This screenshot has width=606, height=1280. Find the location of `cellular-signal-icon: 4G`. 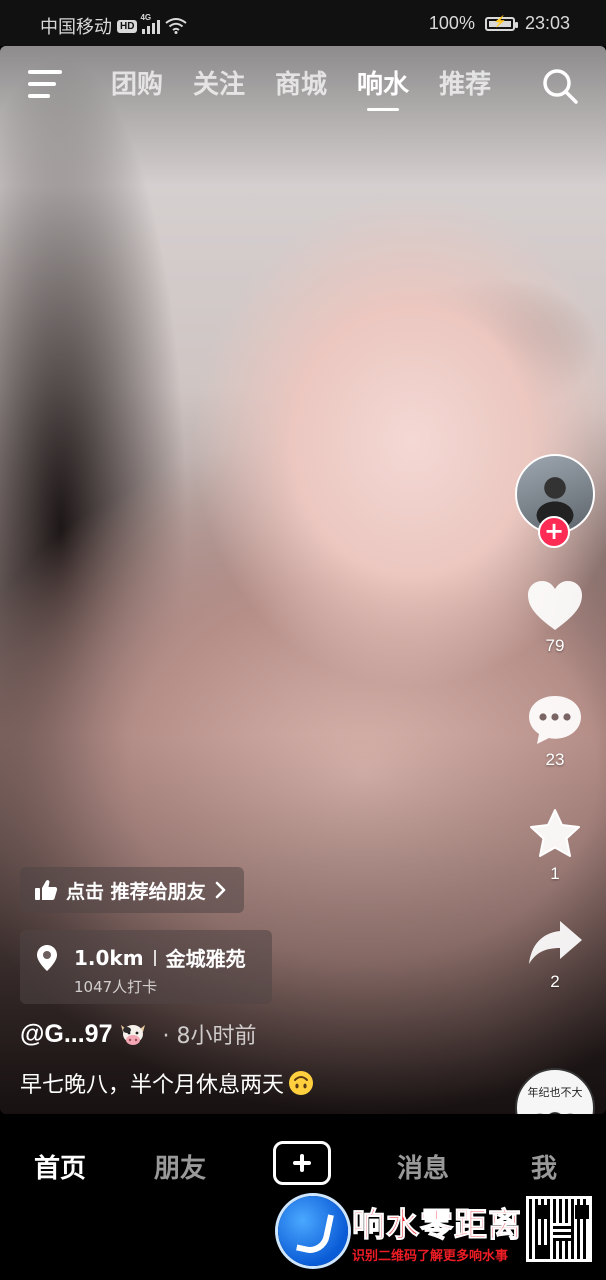

cellular-signal-icon: 4G is located at coordinates (150, 23).